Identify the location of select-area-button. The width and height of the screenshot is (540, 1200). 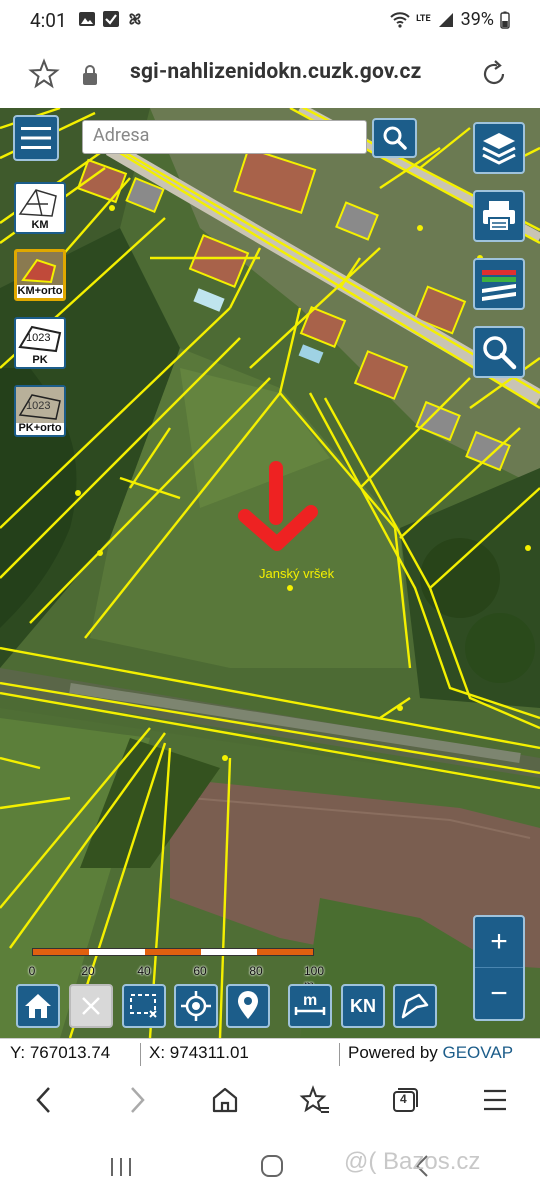
(144, 1006).